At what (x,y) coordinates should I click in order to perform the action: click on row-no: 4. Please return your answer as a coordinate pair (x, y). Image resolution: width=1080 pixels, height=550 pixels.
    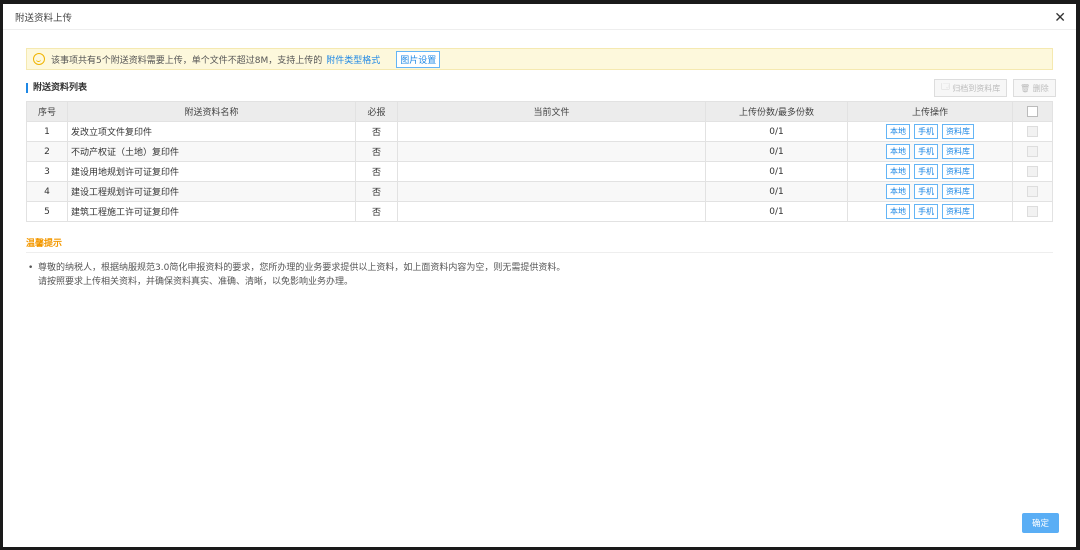
    Looking at the image, I should click on (47, 191).